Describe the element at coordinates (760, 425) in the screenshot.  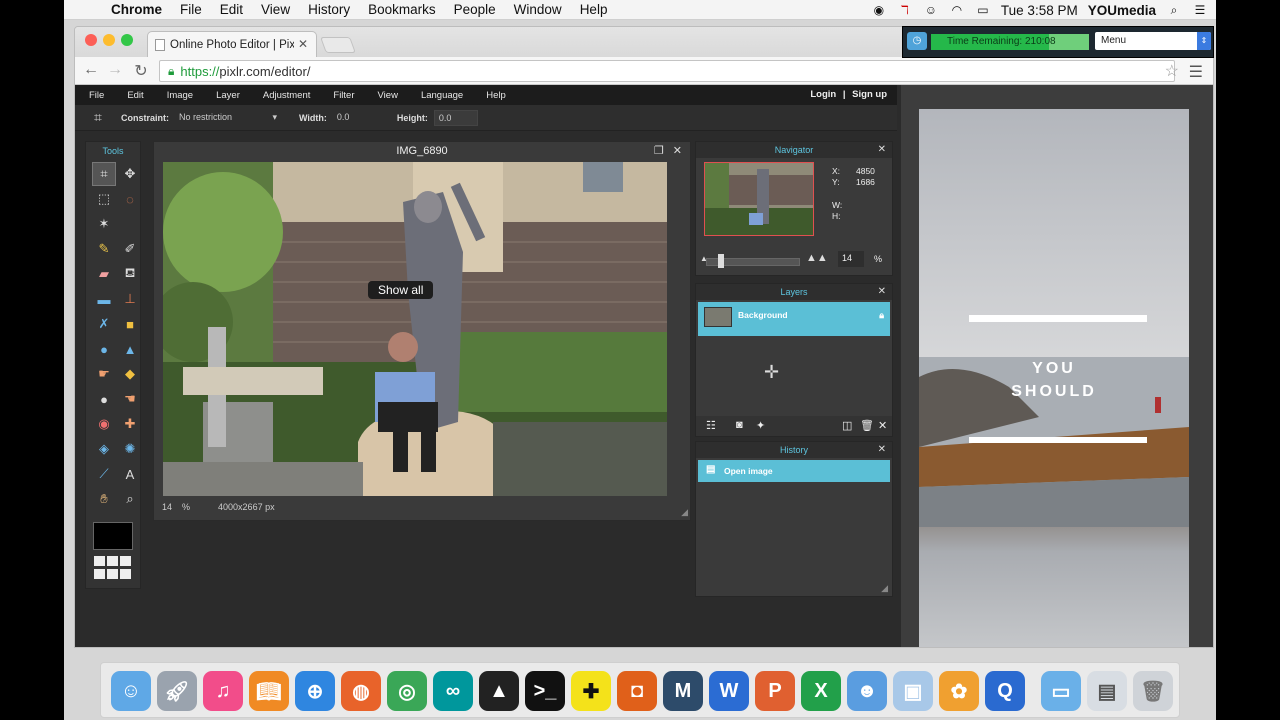
I see `layer-styles-icon: ✦` at that location.